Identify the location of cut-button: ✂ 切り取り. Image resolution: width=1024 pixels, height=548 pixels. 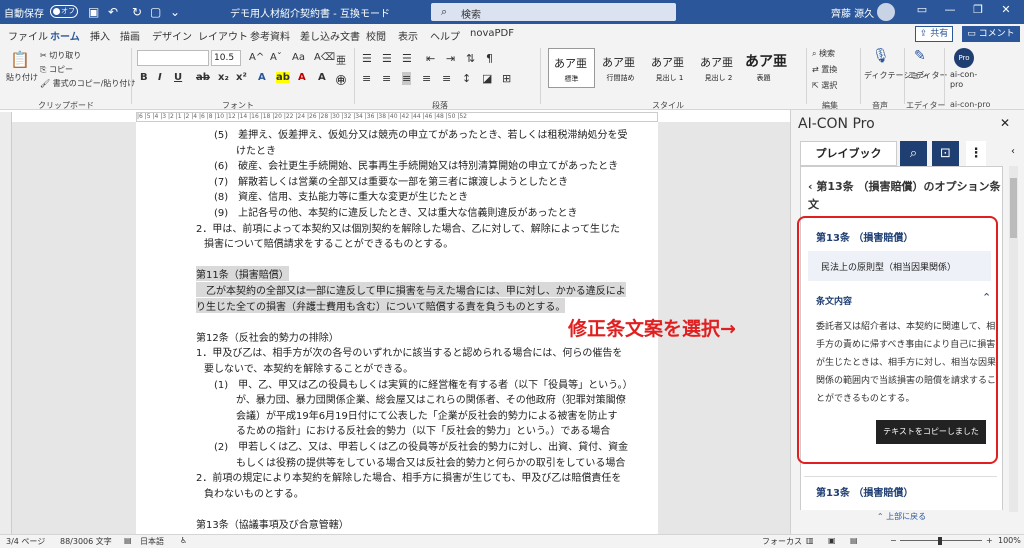
(60, 55).